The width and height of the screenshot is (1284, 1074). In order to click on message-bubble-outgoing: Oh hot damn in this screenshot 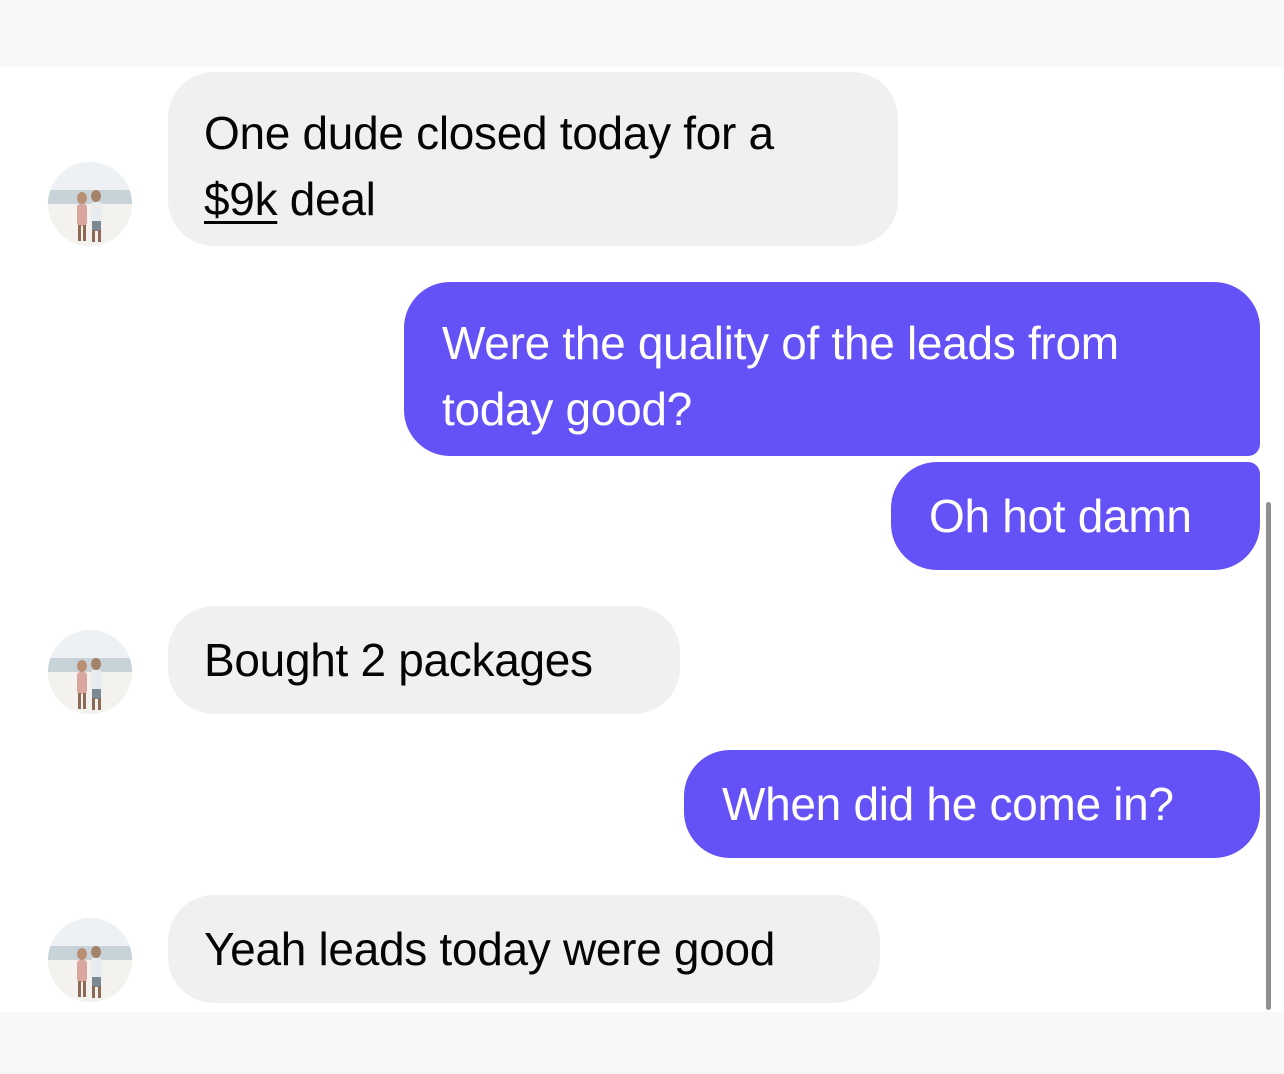, I will do `click(1075, 516)`.